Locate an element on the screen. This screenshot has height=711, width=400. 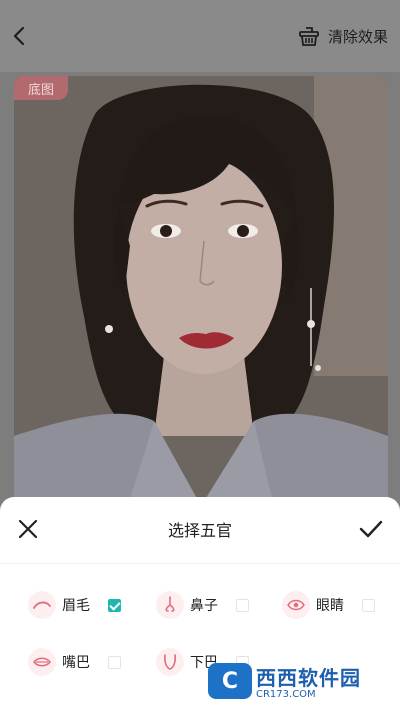
feature-label: 鼻子 is located at coordinates (204, 606).